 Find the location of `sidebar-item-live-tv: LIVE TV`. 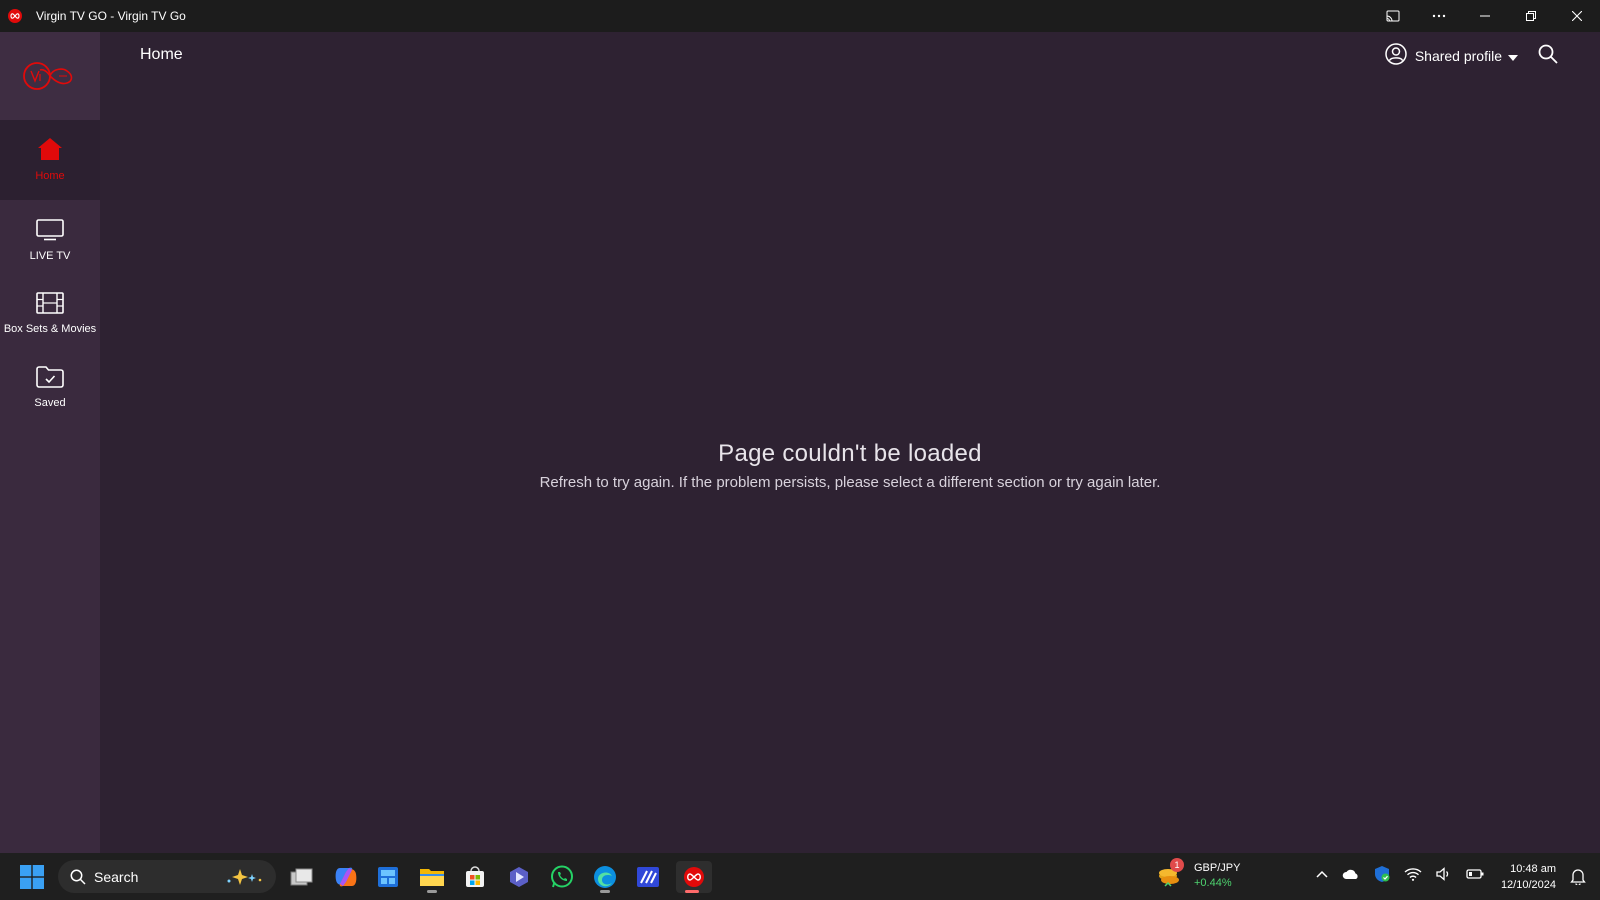

sidebar-item-live-tv: LIVE TV is located at coordinates (50, 238).